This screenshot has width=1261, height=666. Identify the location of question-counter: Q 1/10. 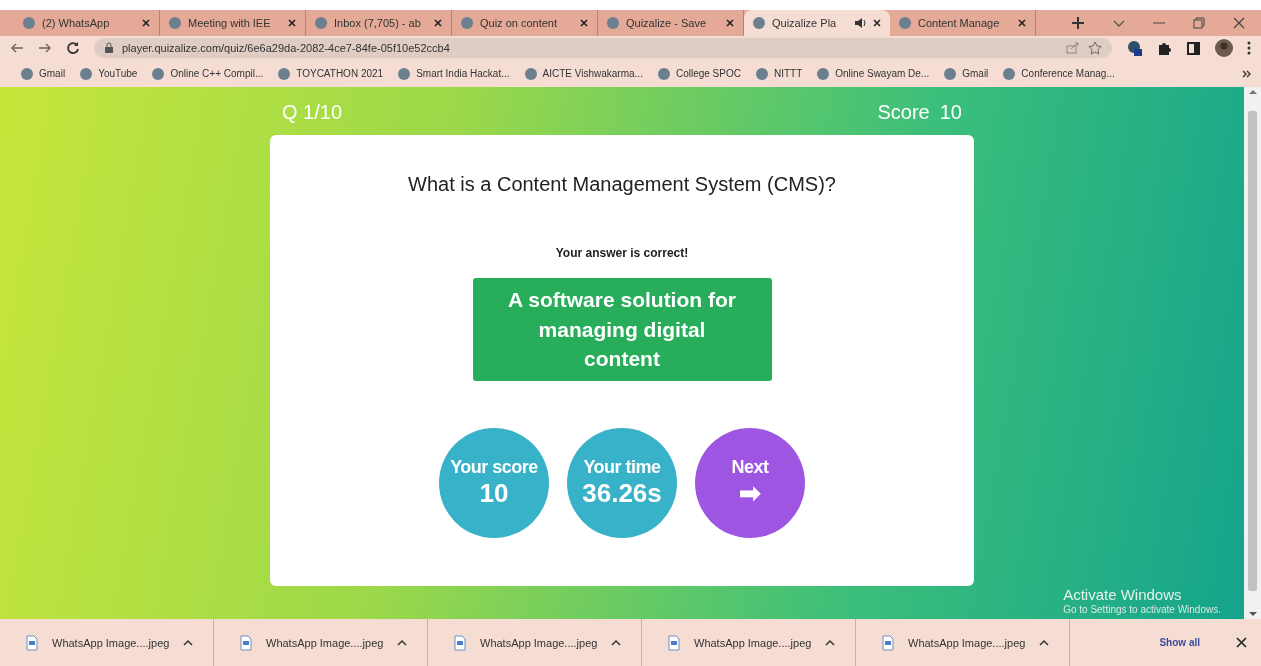
(312, 113).